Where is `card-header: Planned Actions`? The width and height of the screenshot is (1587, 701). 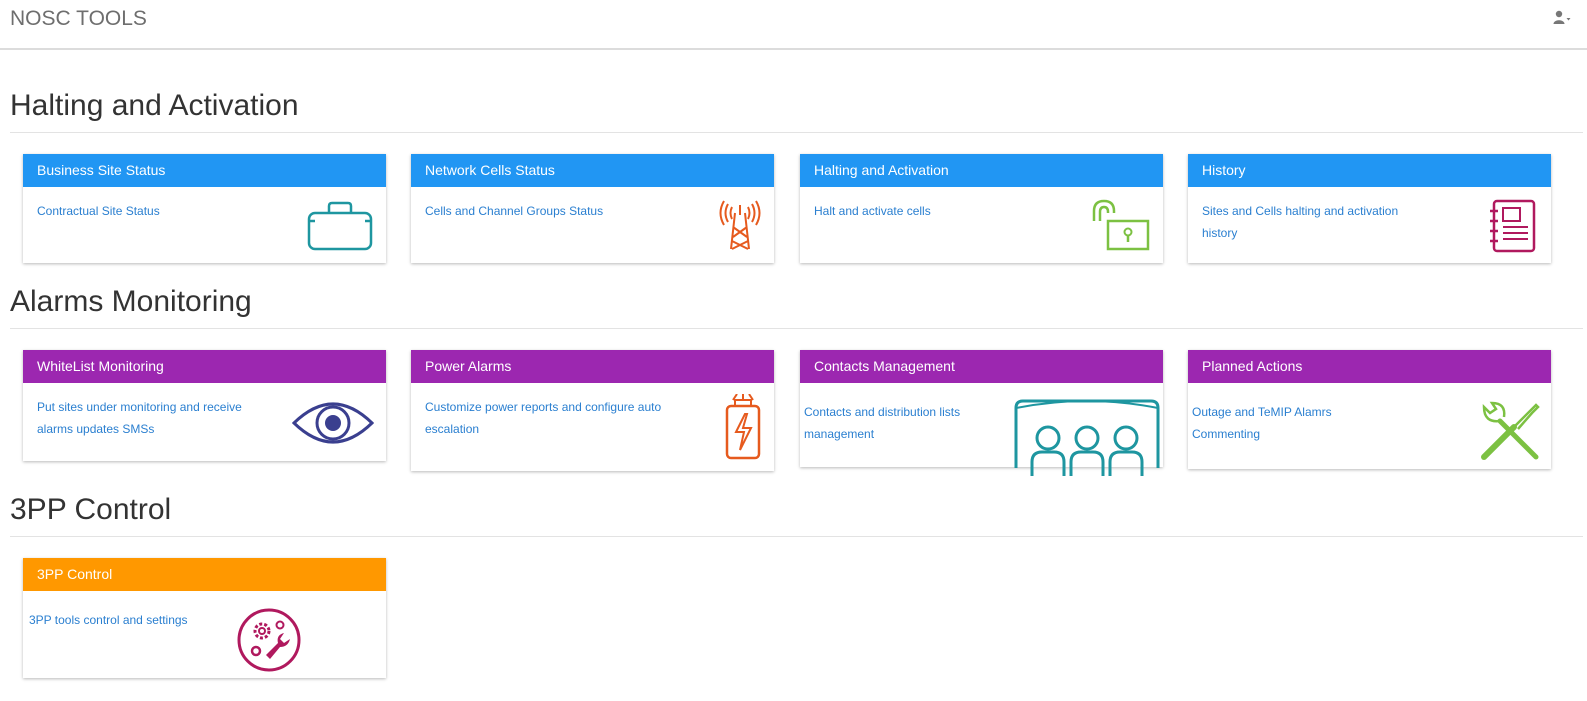 card-header: Planned Actions is located at coordinates (1369, 366).